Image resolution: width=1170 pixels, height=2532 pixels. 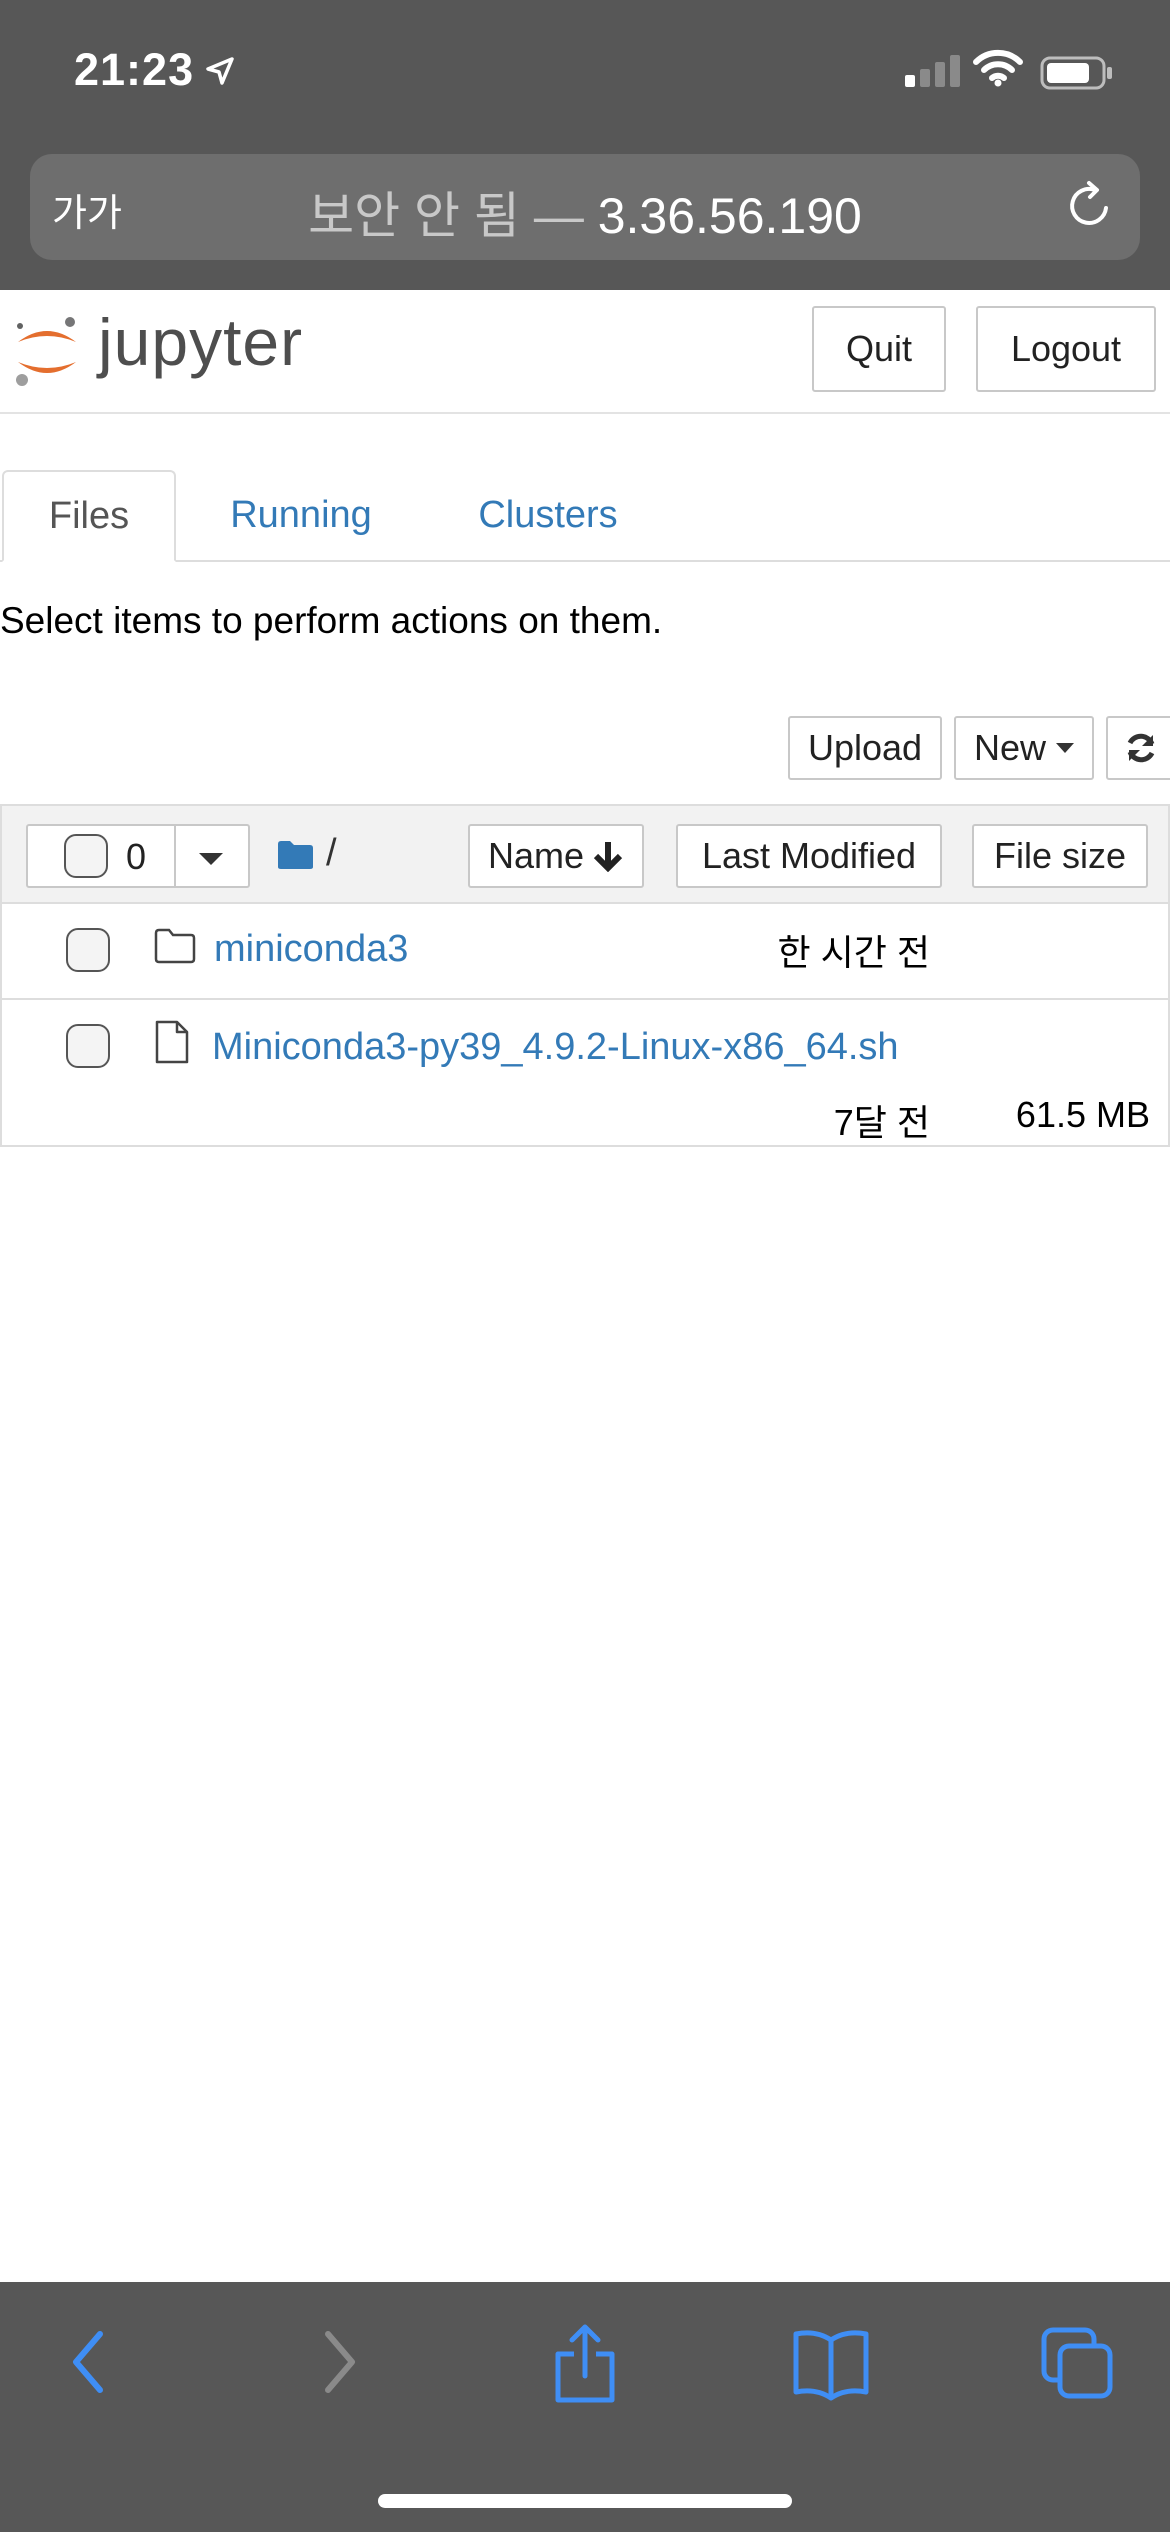 What do you see at coordinates (865, 748) in the screenshot?
I see `upload-button: Upload` at bounding box center [865, 748].